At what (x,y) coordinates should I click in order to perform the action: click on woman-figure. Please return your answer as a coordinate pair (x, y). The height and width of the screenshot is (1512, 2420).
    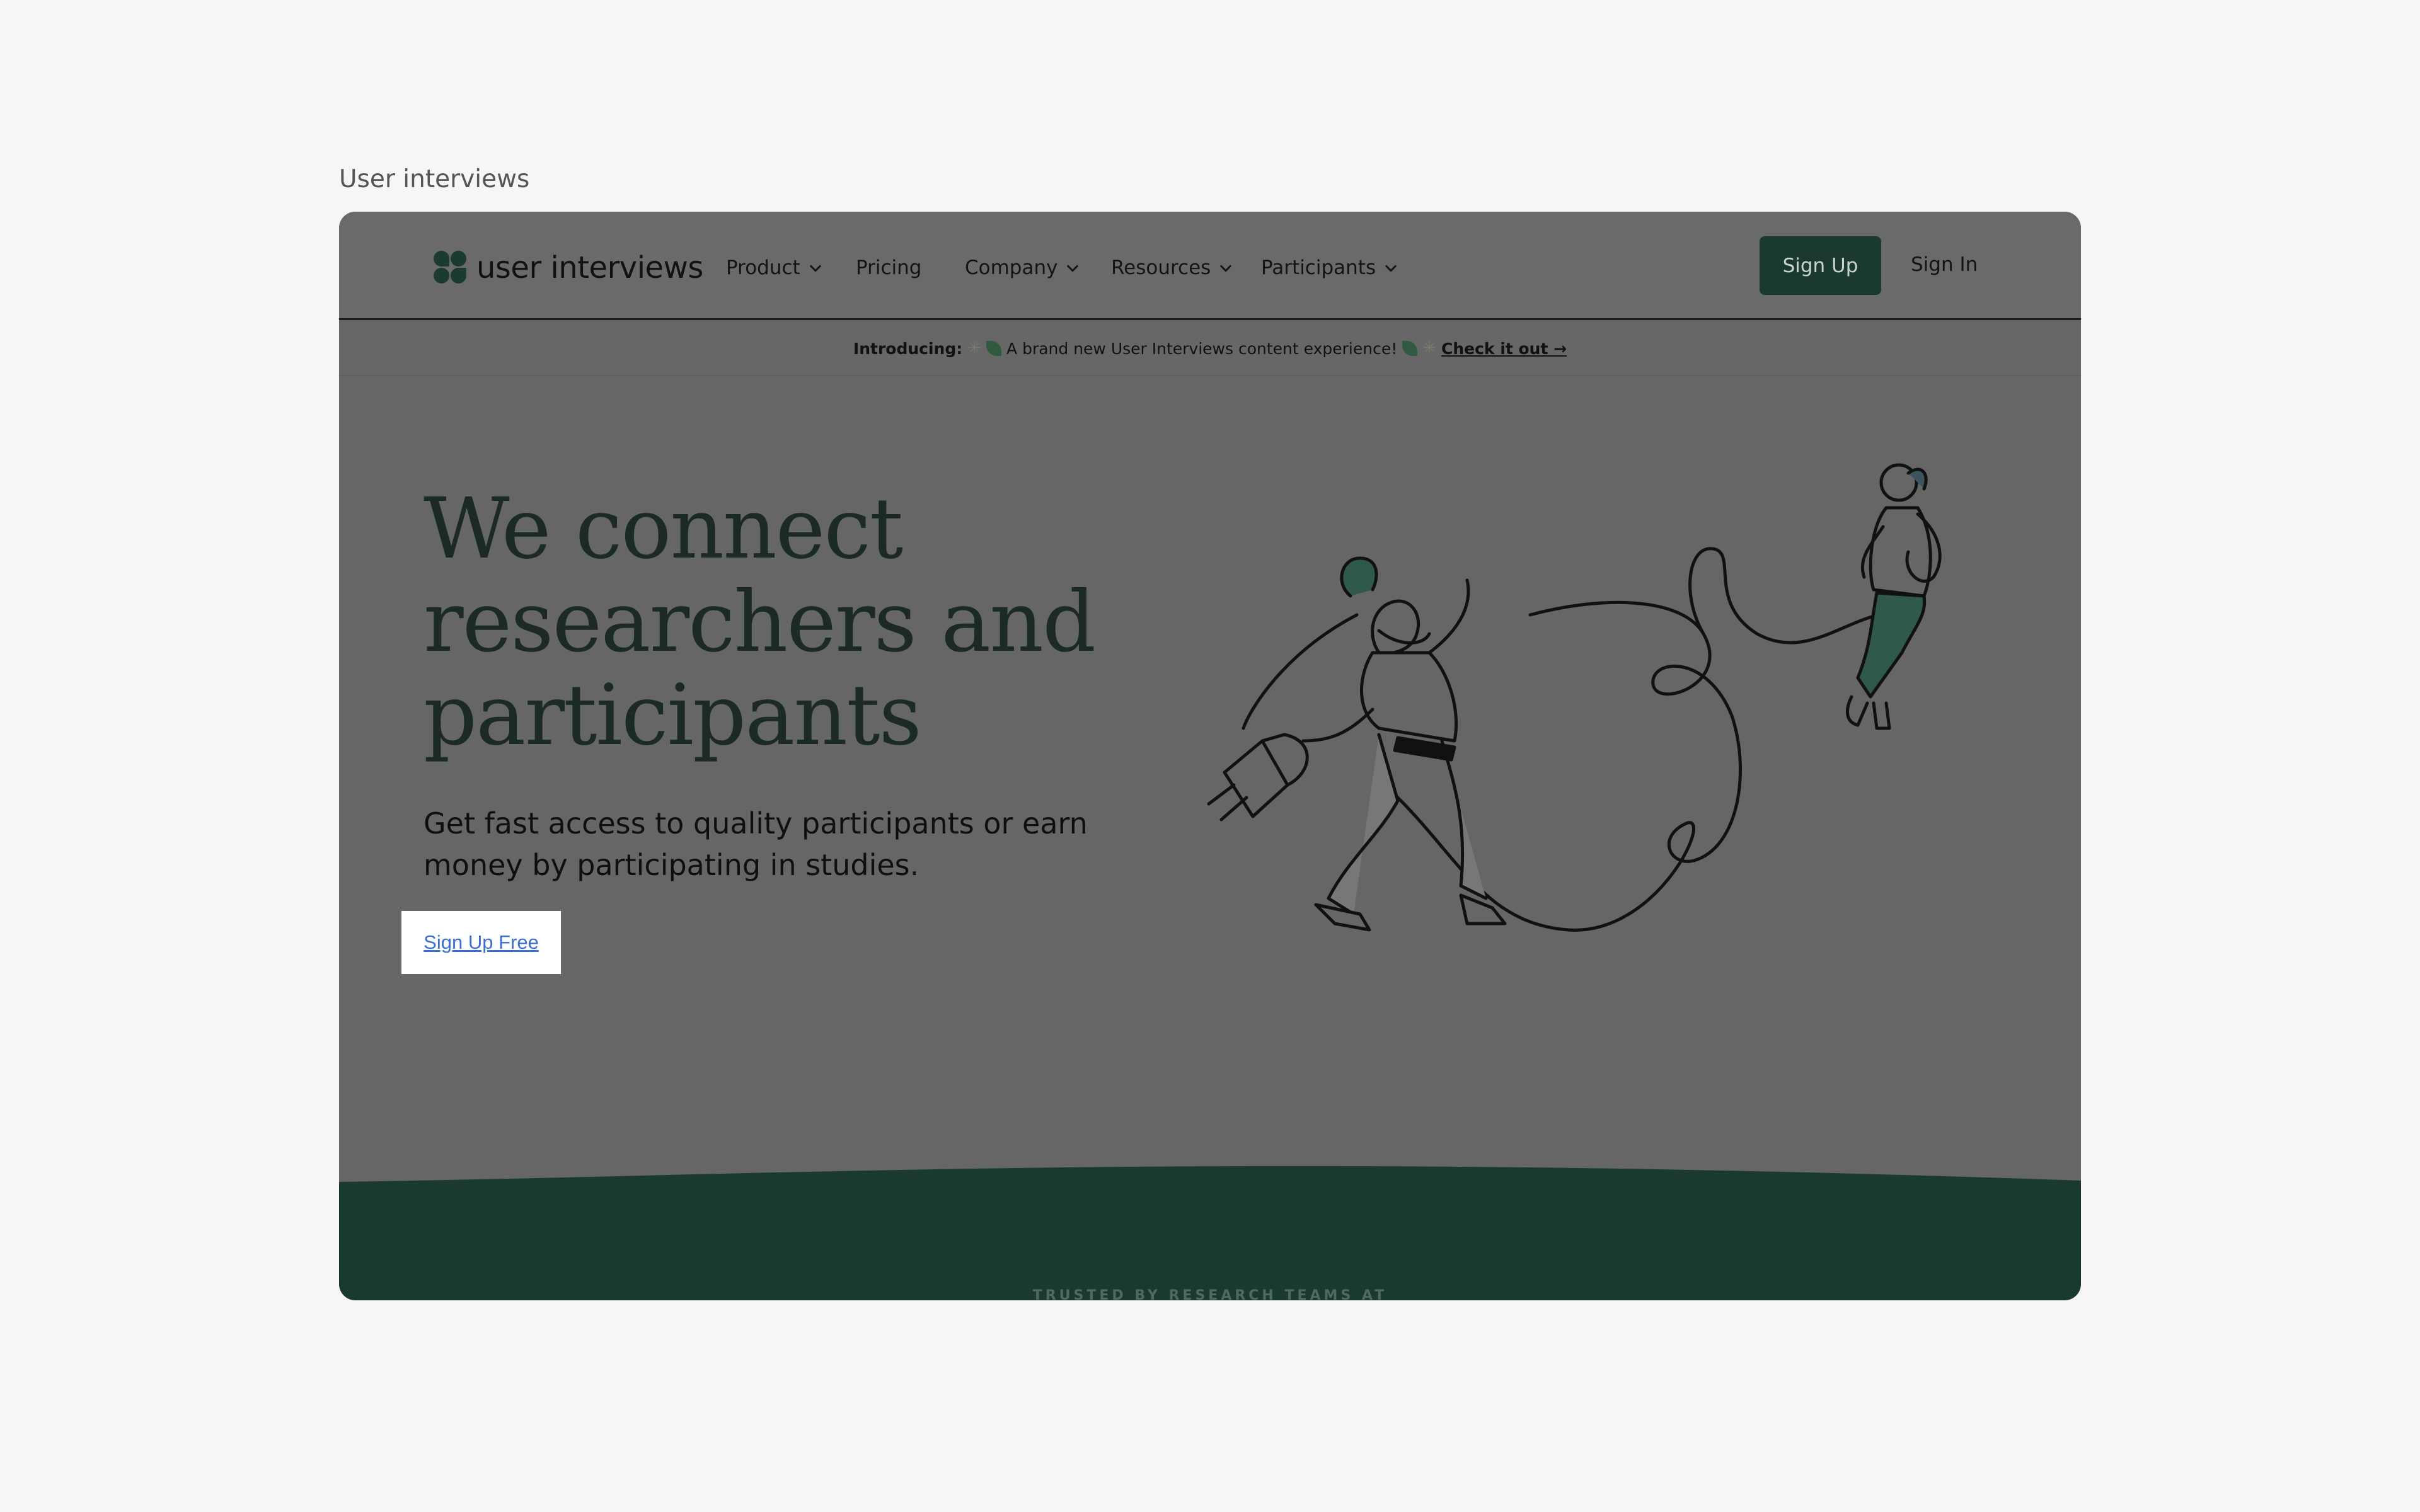
    Looking at the image, I should click on (1404, 744).